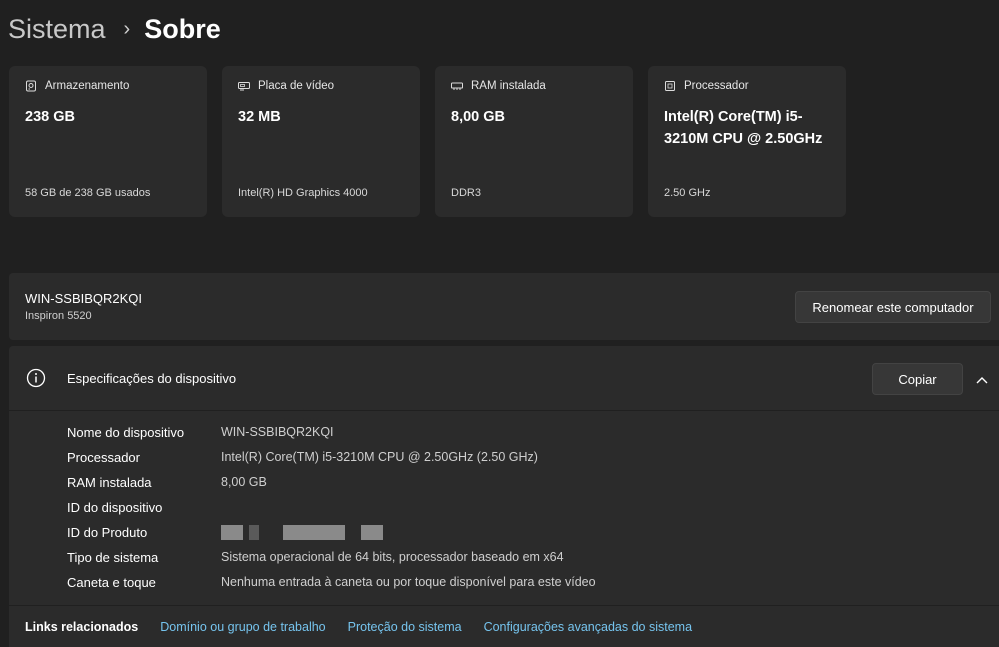 The image size is (999, 647). Describe the element at coordinates (200, 432) in the screenshot. I see `spec-row-device-name: Nome do dispositivo WIN-SSBIBQR2KQI` at that location.